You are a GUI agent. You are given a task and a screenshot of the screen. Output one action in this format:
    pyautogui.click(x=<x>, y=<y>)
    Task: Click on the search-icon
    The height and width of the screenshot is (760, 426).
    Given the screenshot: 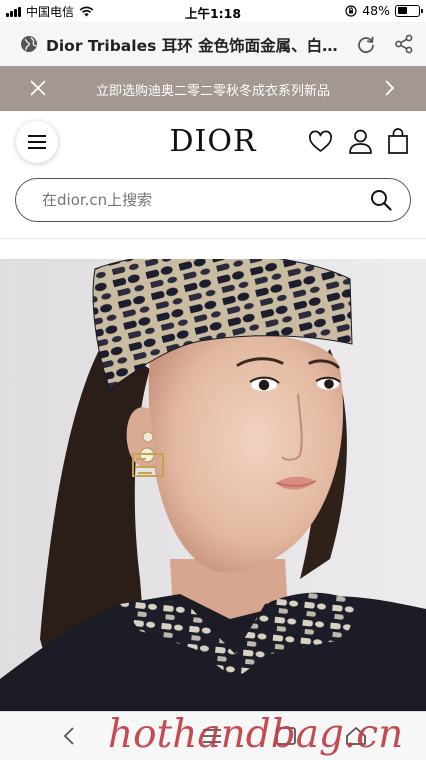 What is the action you would take?
    pyautogui.click(x=381, y=200)
    